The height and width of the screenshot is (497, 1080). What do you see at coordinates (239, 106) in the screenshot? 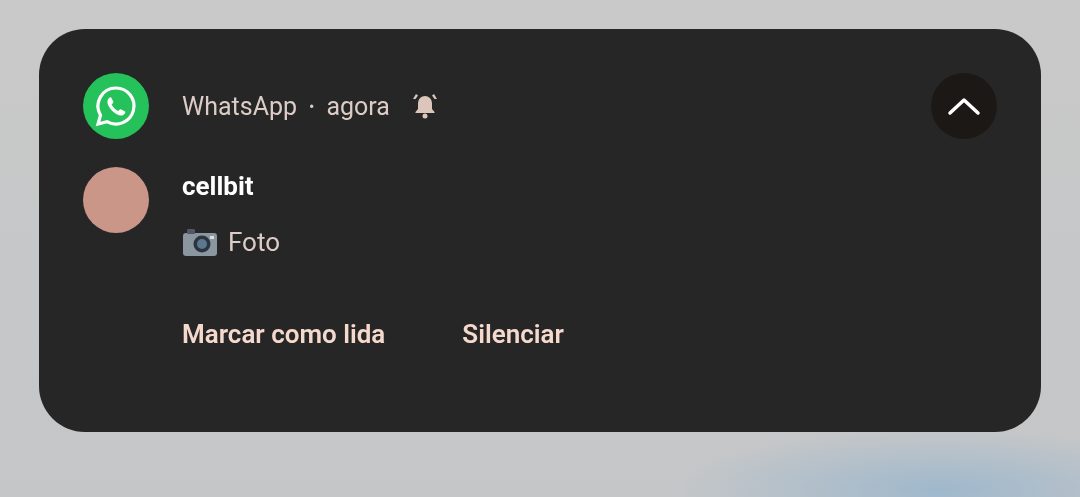
I see `app-name: WhatsApp` at bounding box center [239, 106].